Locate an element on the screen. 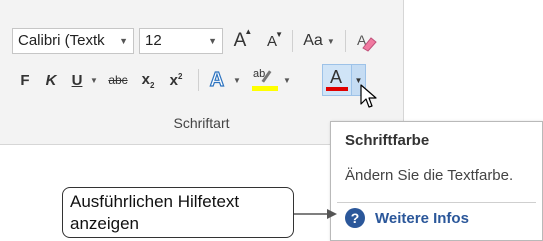  subscript-glyph: x is located at coordinates (145, 79).